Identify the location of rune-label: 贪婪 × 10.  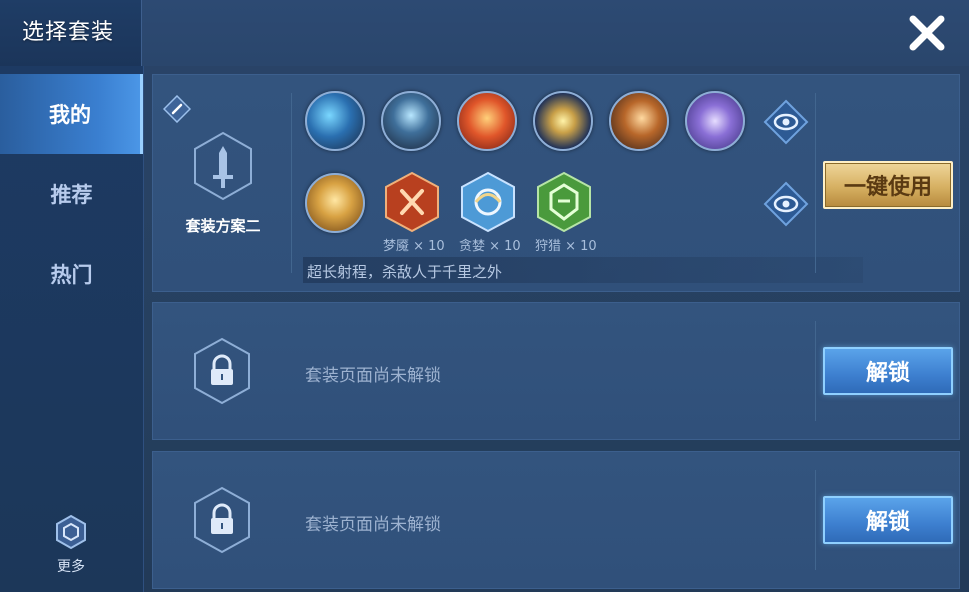
(490, 246).